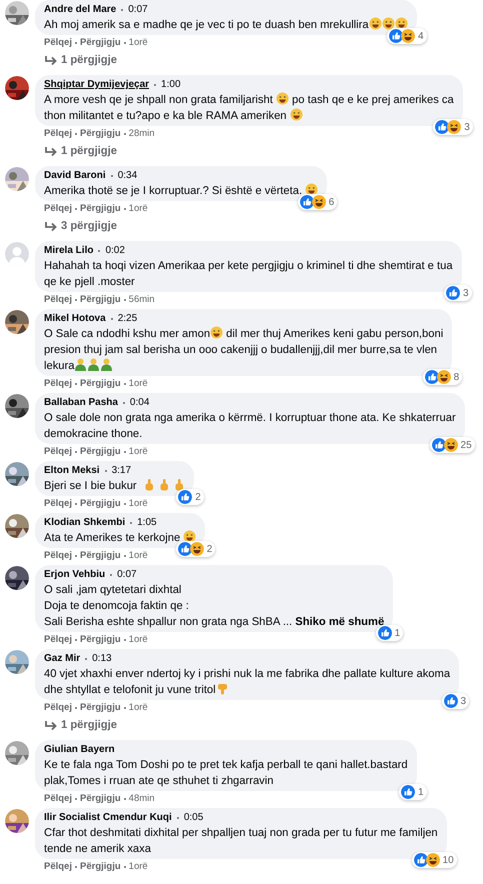  What do you see at coordinates (222, 688) in the screenshot?
I see `thumbs-down-icon` at bounding box center [222, 688].